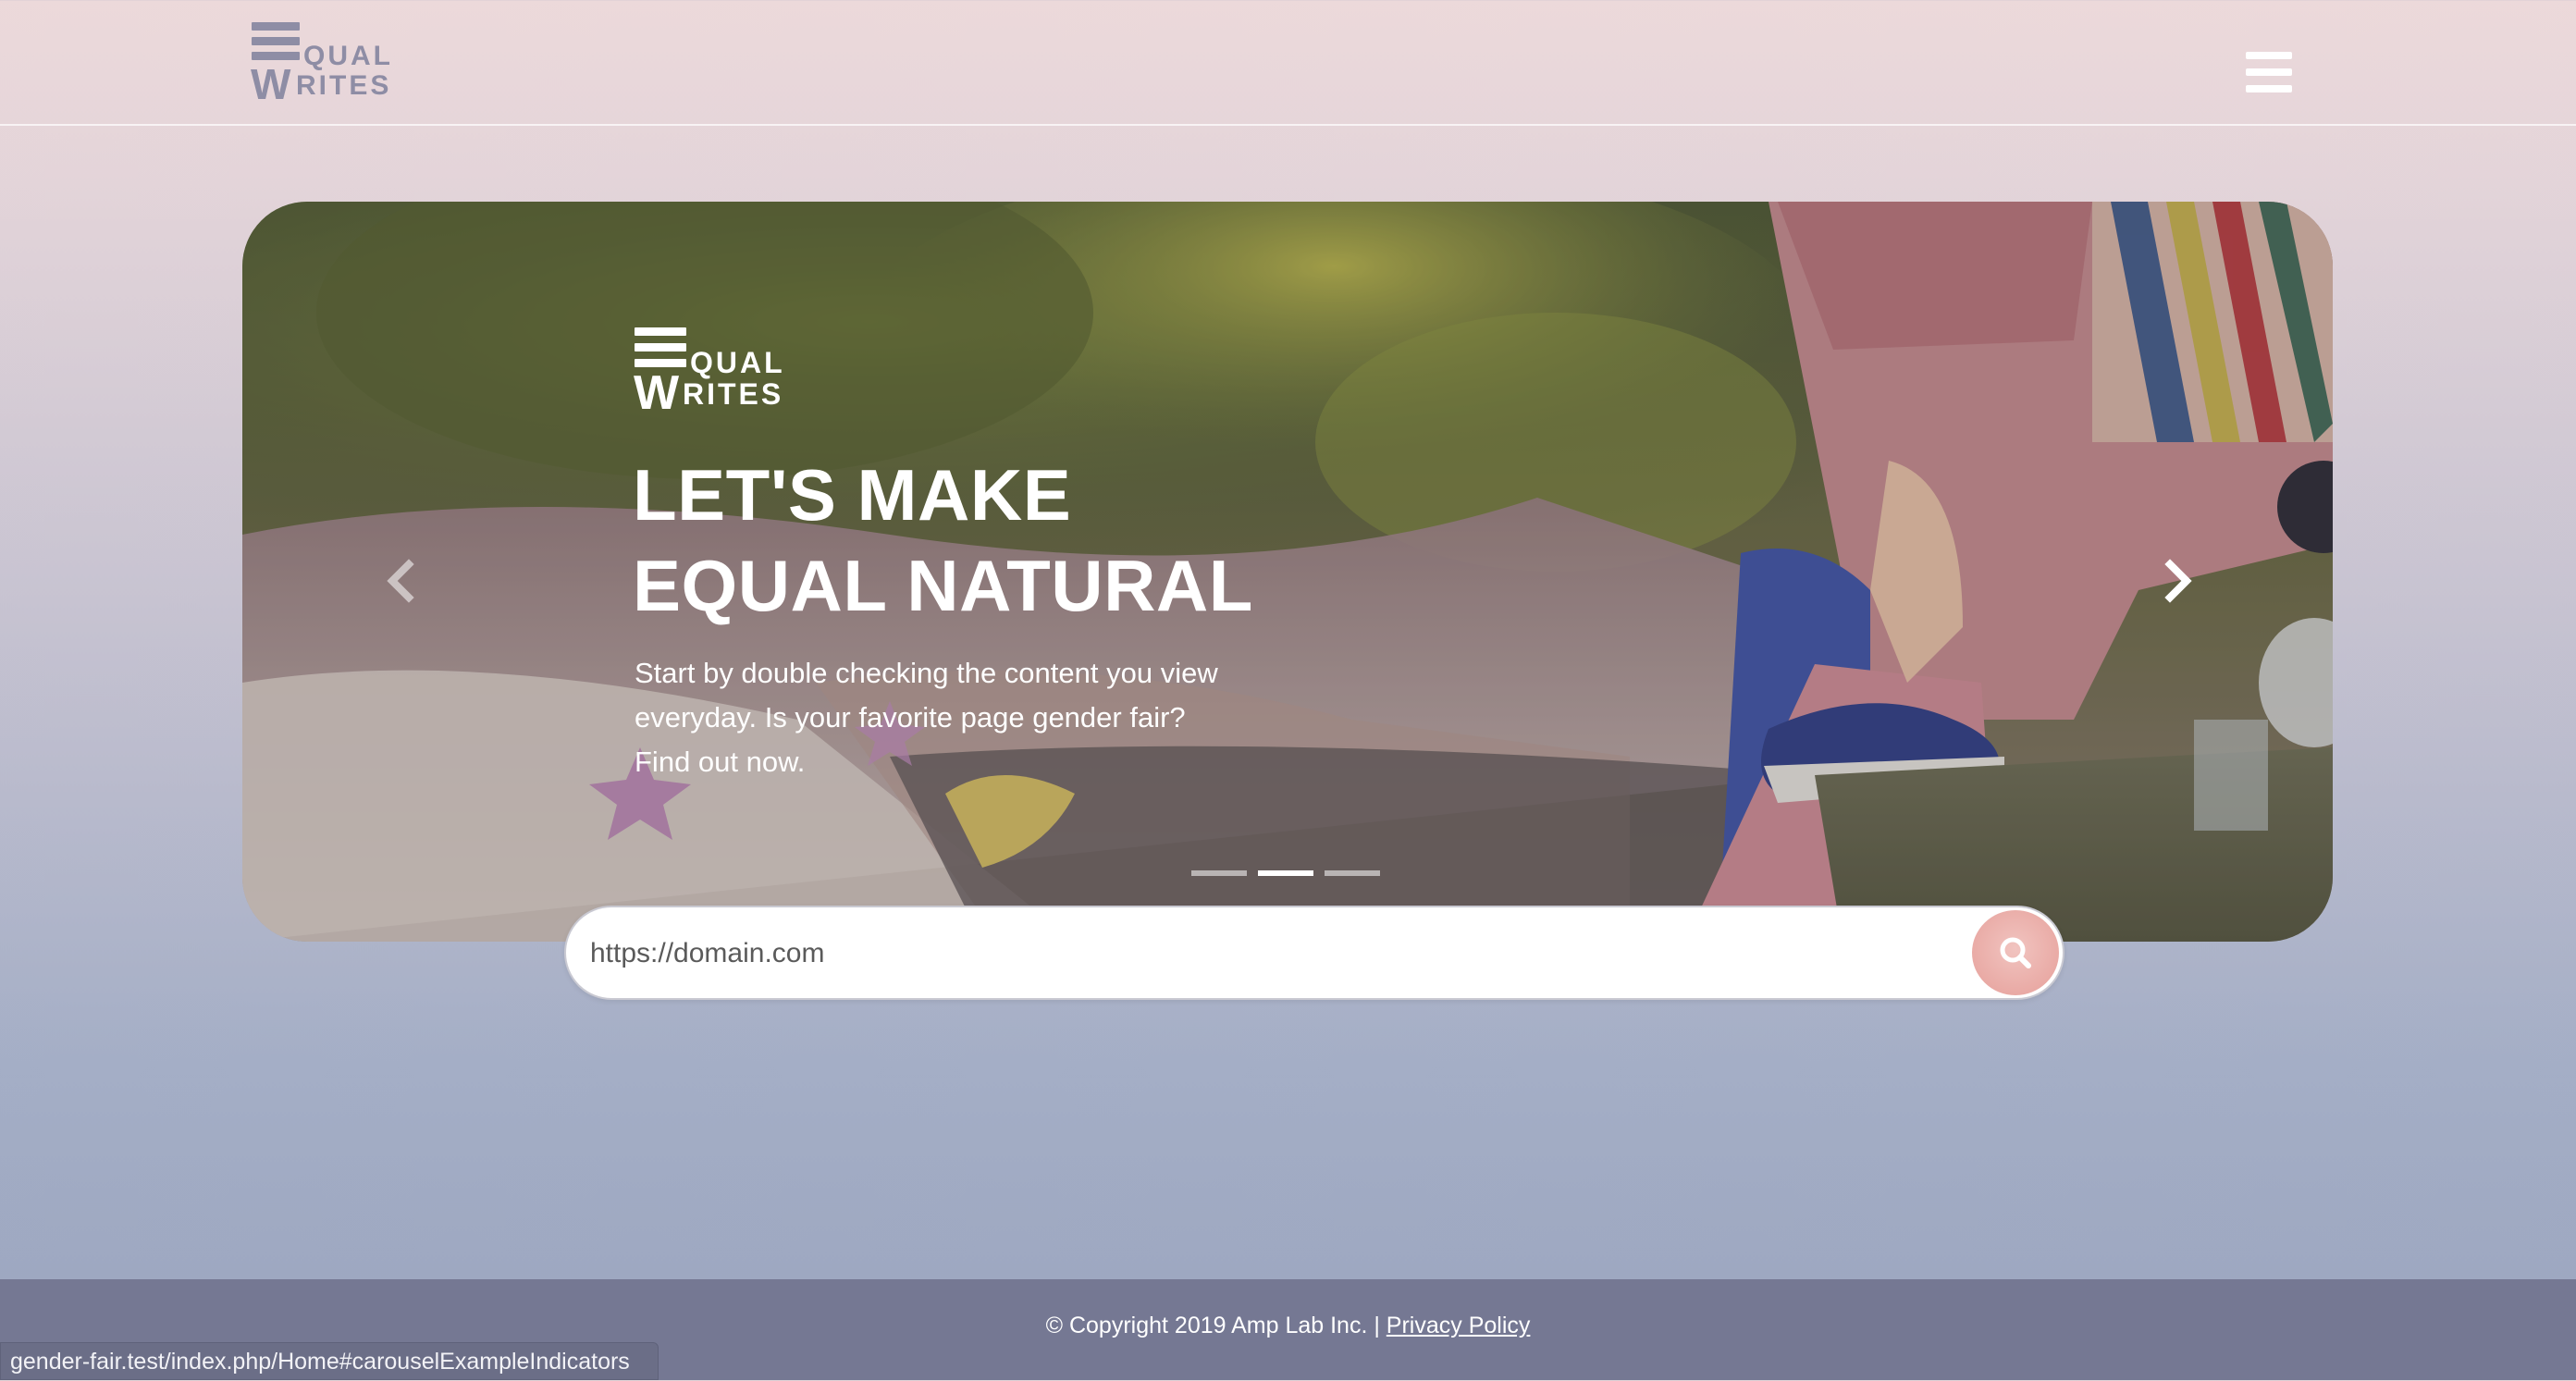 The height and width of the screenshot is (1381, 2576). I want to click on carousel-next-button, so click(2179, 581).